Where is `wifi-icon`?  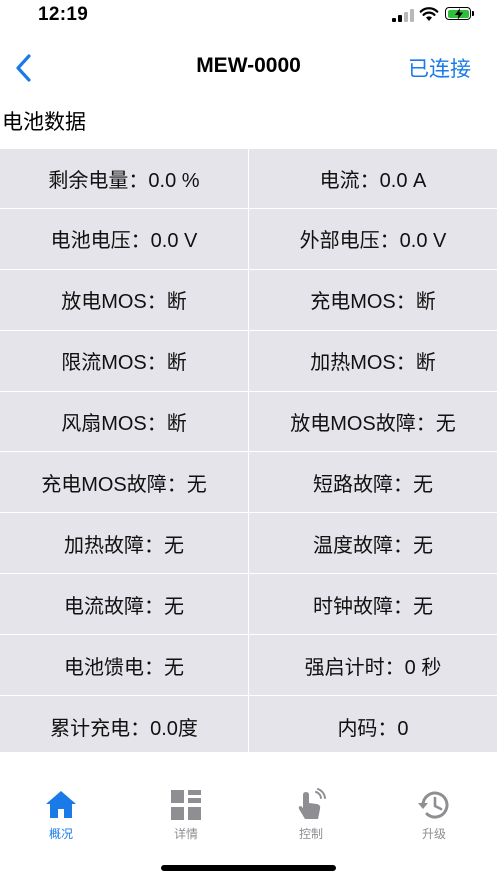 wifi-icon is located at coordinates (429, 14).